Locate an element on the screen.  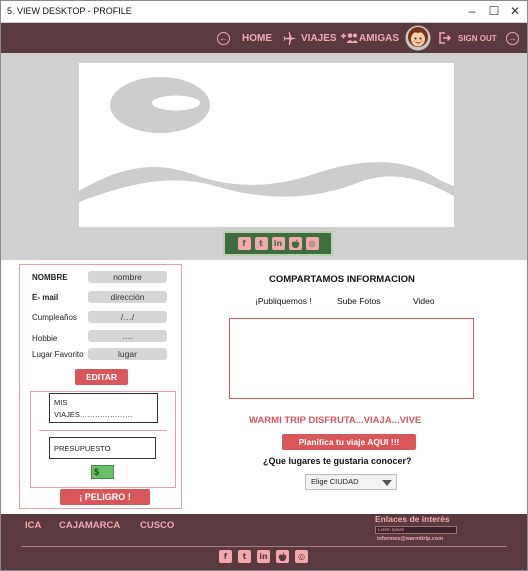
field-value-hobbie: …. is located at coordinates (127, 336).